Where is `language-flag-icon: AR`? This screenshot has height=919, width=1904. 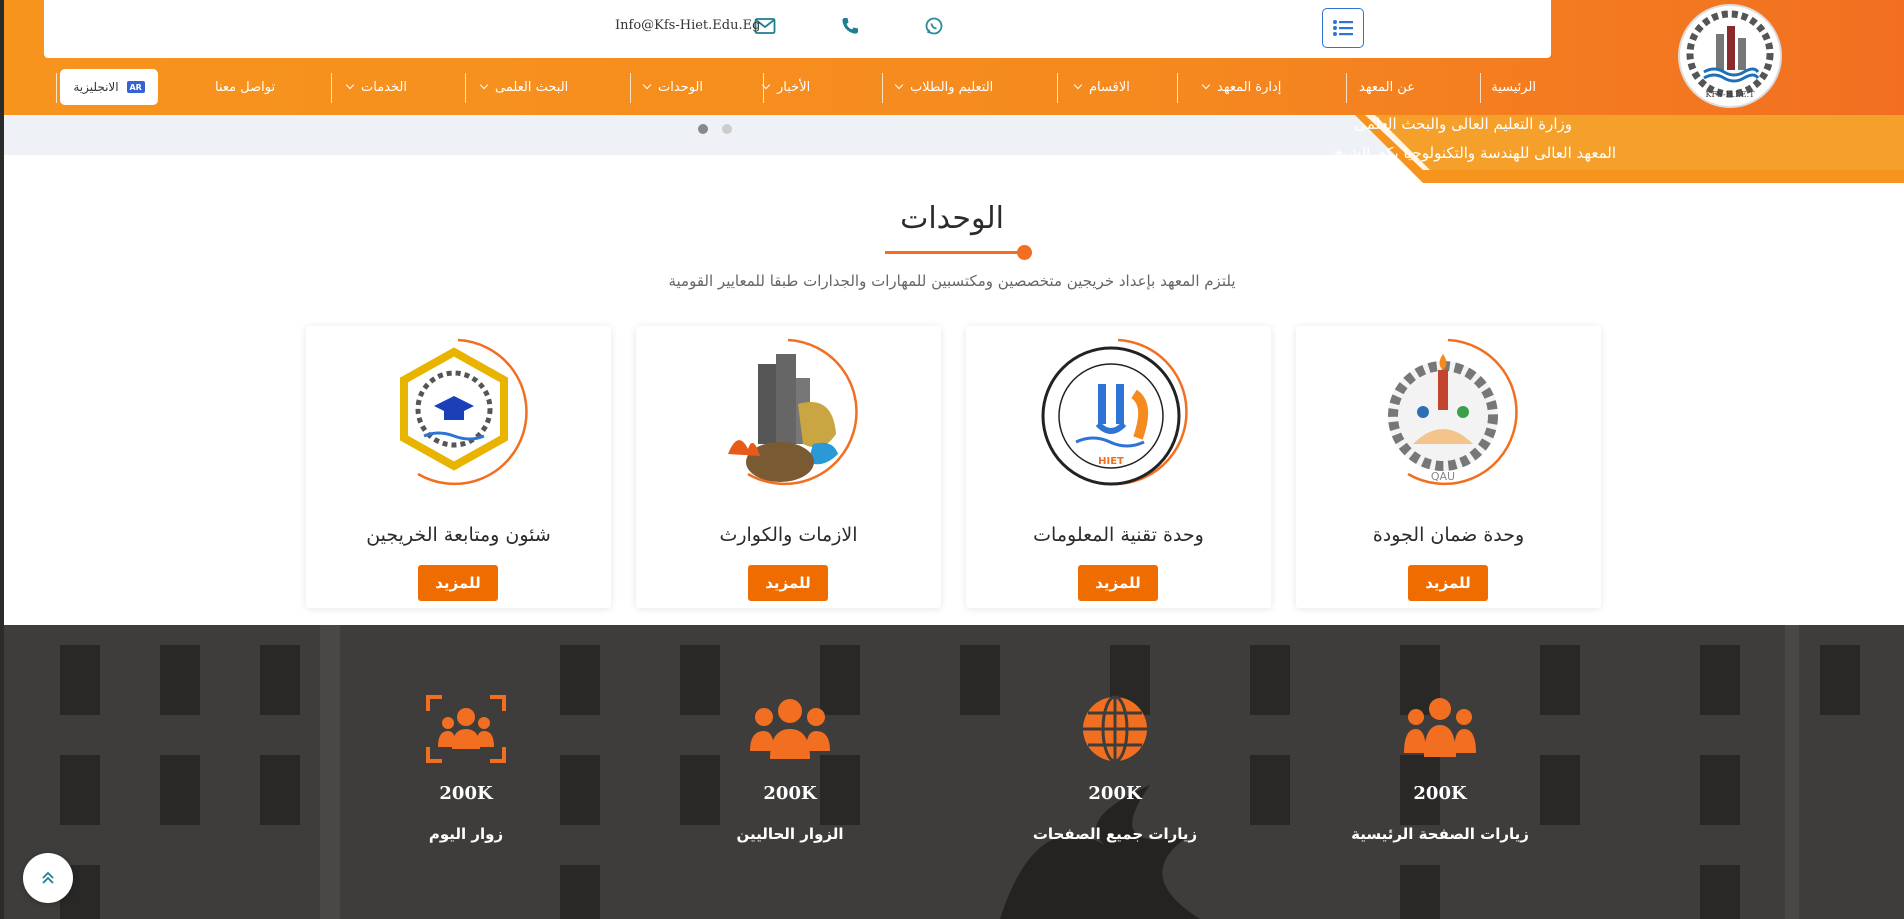
language-flag-icon: AR is located at coordinates (135, 87).